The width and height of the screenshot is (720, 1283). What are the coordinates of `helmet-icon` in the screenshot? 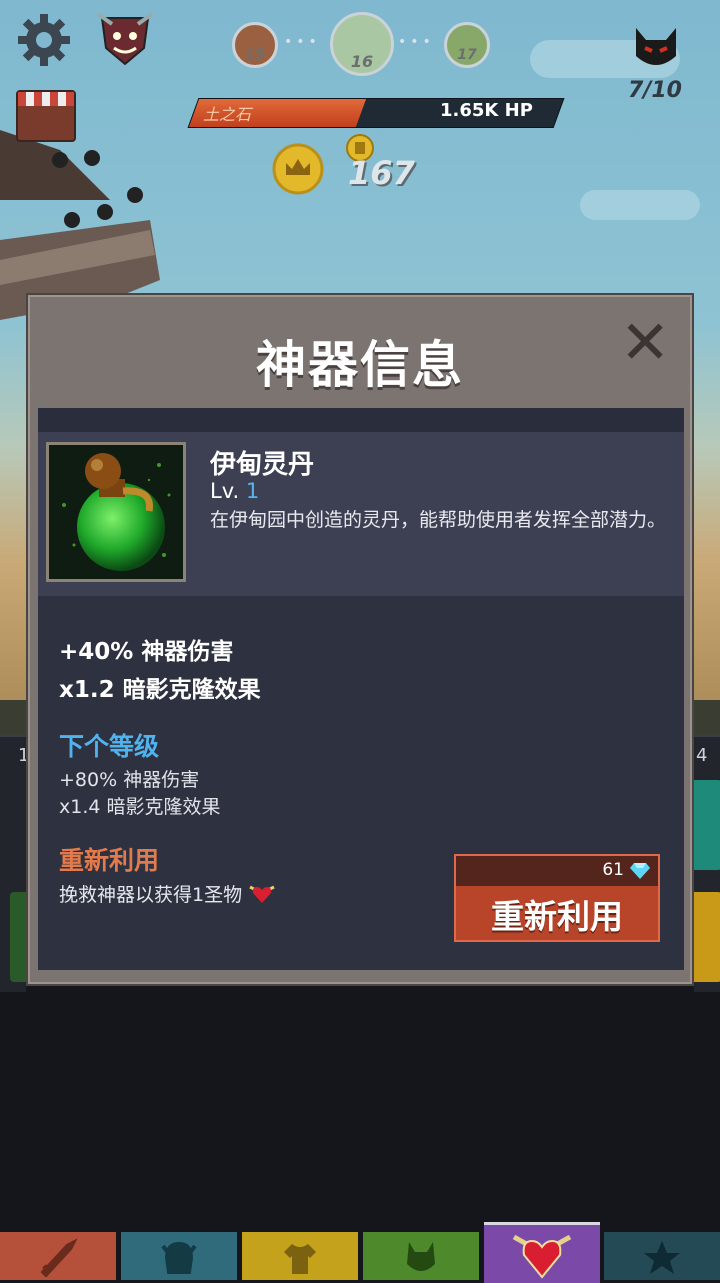 It's located at (179, 1257).